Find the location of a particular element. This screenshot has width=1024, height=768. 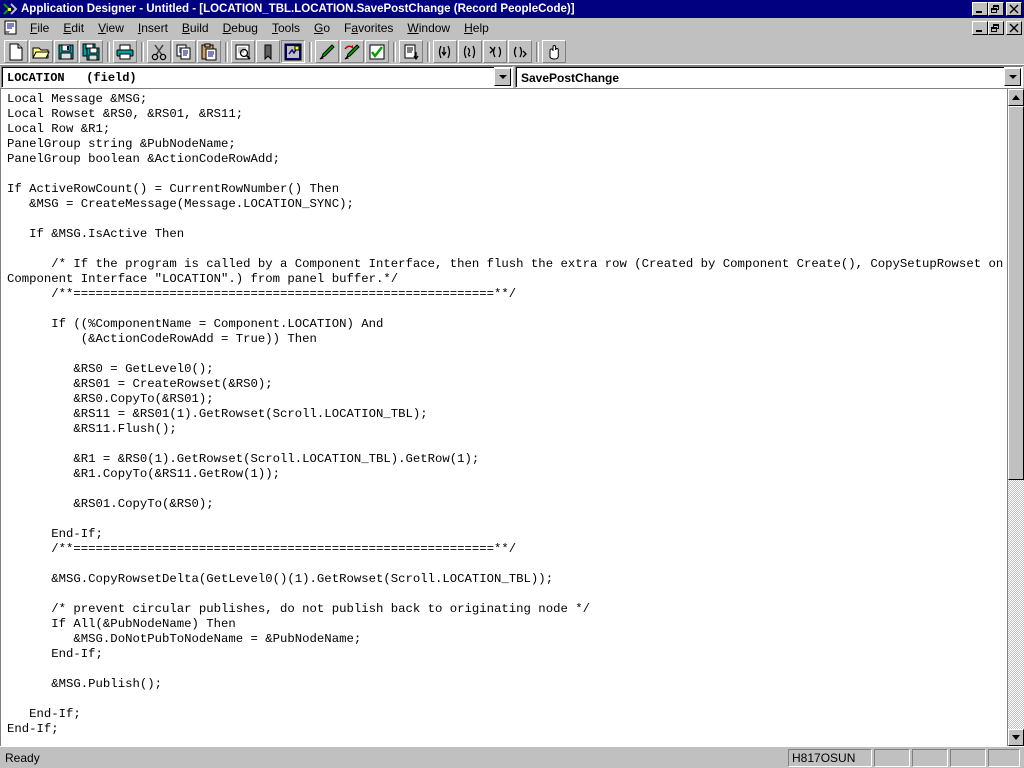

mdi-restore-button is located at coordinates (996, 27).